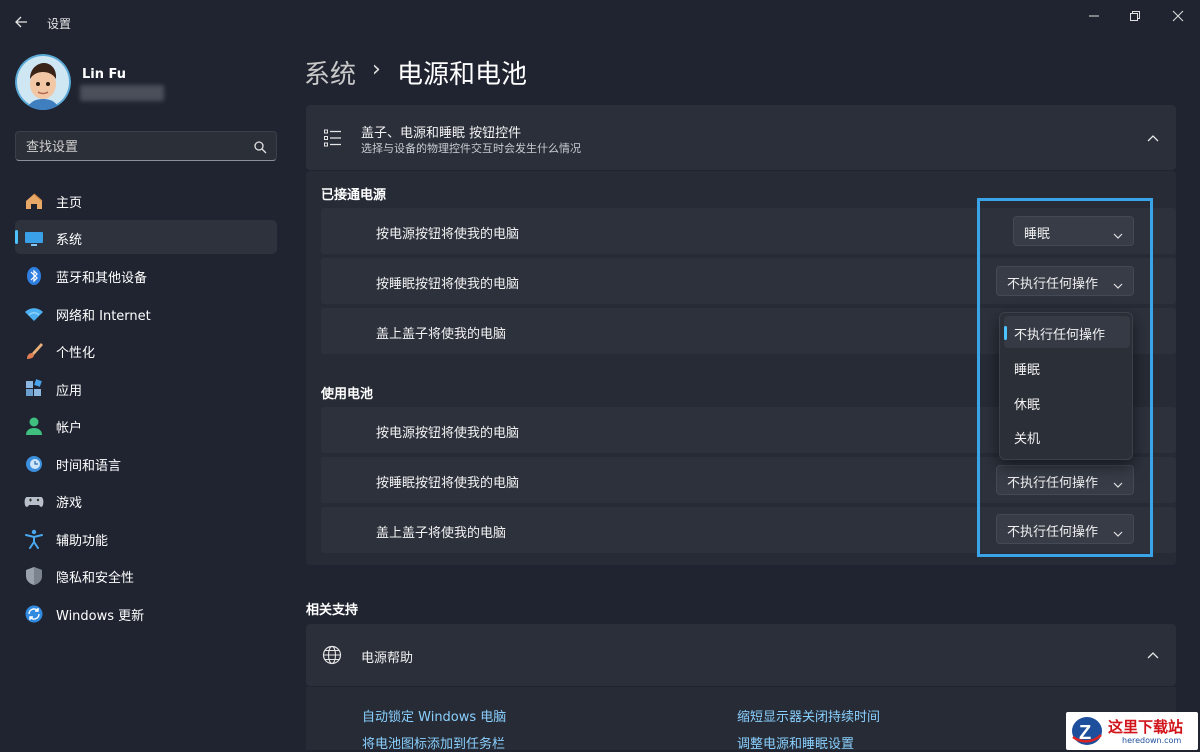  What do you see at coordinates (34, 539) in the screenshot?
I see `accessibility-icon` at bounding box center [34, 539].